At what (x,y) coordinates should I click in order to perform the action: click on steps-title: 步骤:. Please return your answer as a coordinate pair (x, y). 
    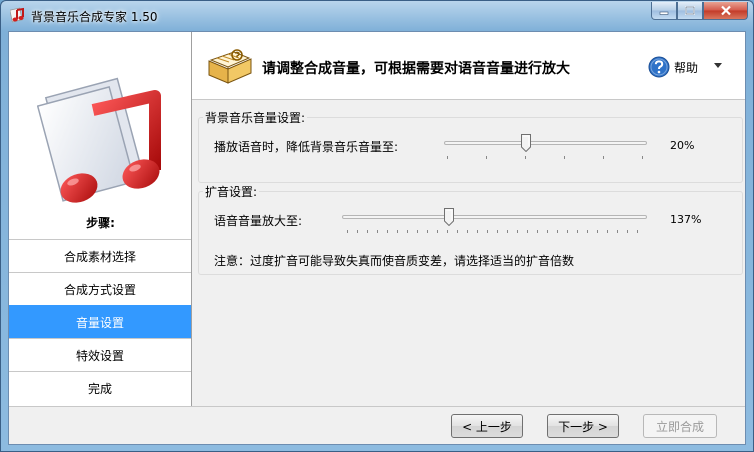
    Looking at the image, I should click on (100, 223).